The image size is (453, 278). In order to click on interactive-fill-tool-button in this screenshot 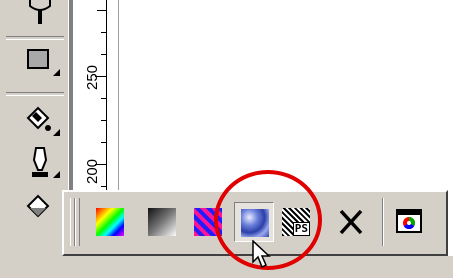, I will do `click(41, 211)`.